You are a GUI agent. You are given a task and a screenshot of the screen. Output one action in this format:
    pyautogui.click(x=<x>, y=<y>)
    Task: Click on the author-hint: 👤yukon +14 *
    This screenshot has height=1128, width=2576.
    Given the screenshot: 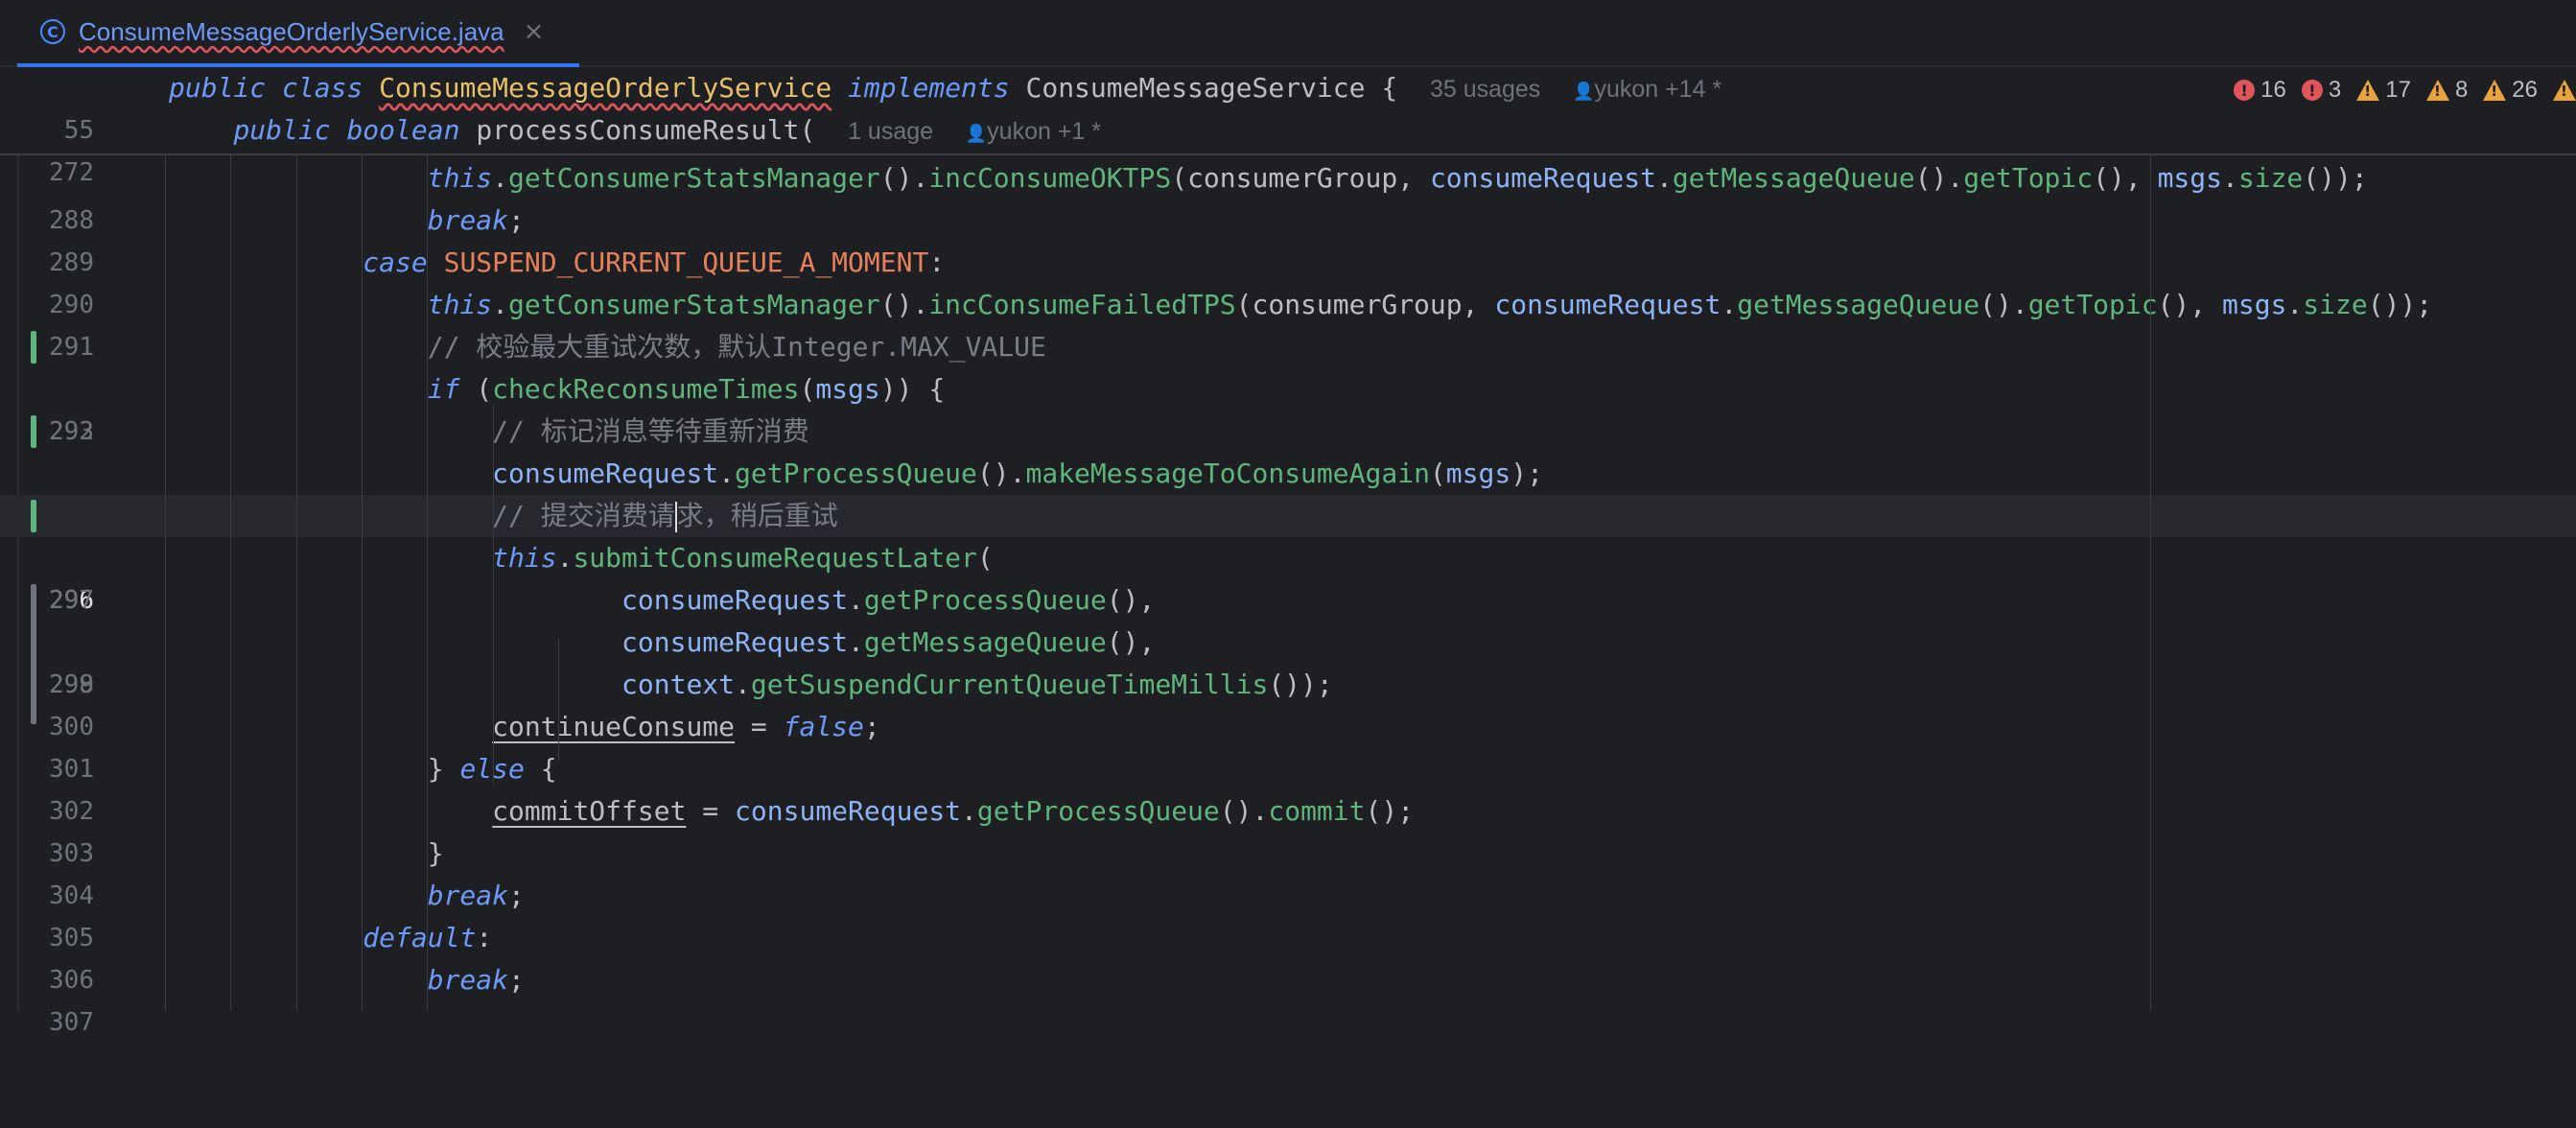 What is the action you would take?
    pyautogui.click(x=1647, y=89)
    